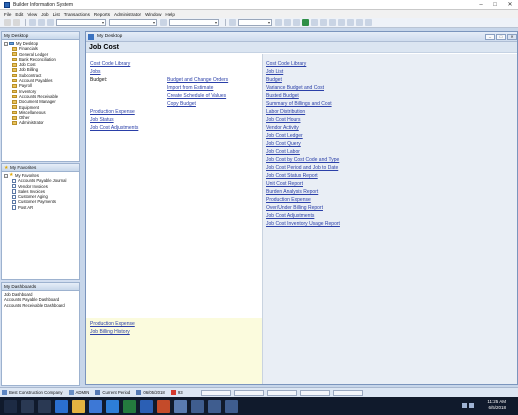 The width and height of the screenshot is (518, 415). Describe the element at coordinates (41, 22) in the screenshot. I see `open-icon` at that location.